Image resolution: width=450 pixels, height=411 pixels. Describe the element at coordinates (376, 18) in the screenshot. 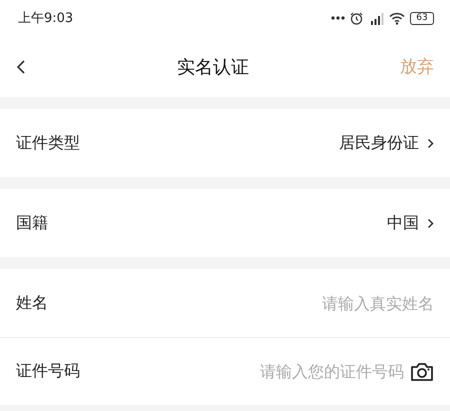

I see `signal-icon` at that location.